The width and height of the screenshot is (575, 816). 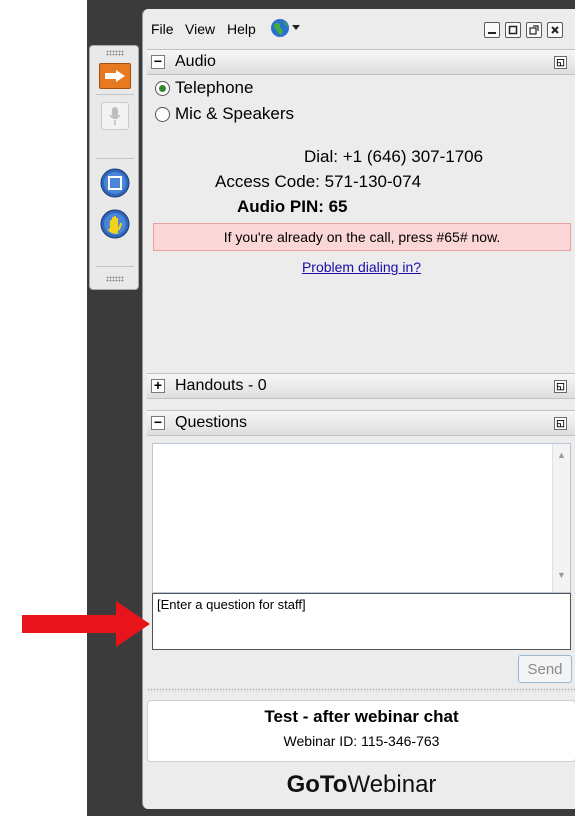 What do you see at coordinates (560, 386) in the screenshot?
I see `handouts-popout-icon: ◱` at bounding box center [560, 386].